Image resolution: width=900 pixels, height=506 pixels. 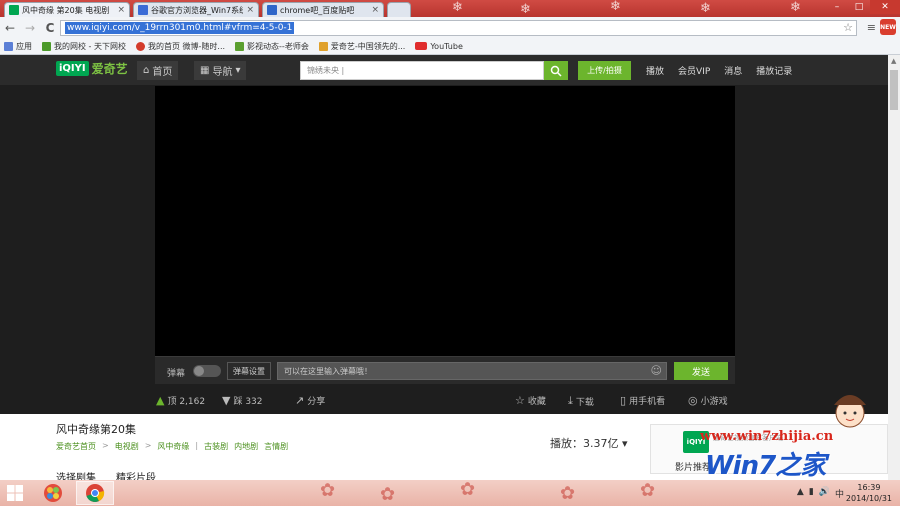 I want to click on header-link-history: 播放记录, so click(x=774, y=70).